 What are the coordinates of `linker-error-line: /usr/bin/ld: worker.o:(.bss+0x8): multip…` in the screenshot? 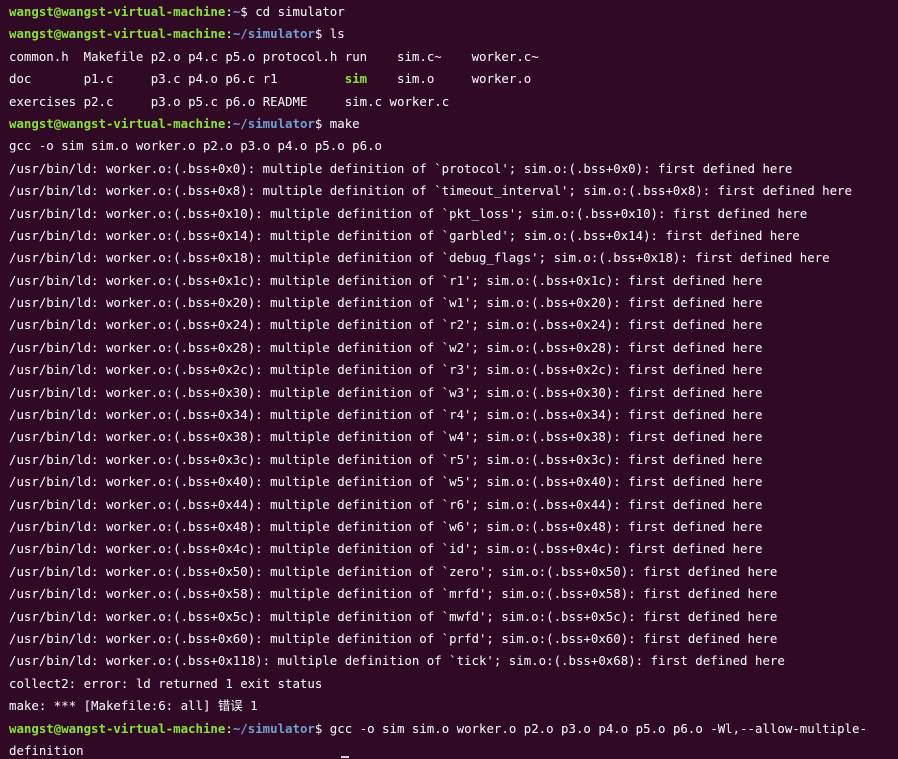 It's located at (430, 191).